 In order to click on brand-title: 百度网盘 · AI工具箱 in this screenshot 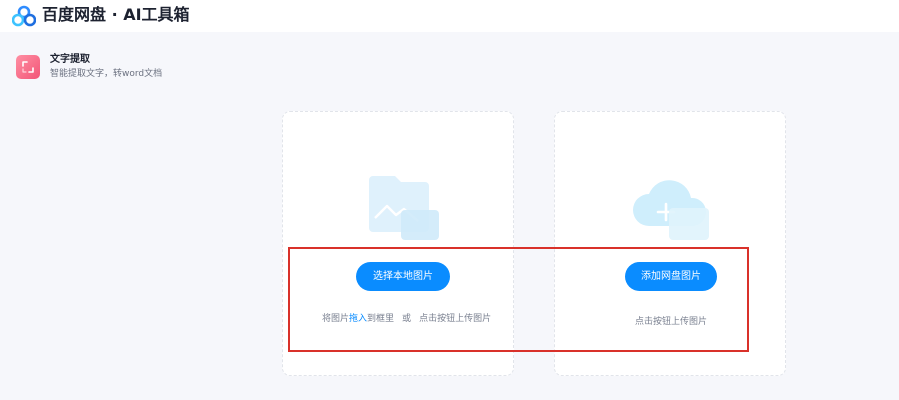, I will do `click(116, 15)`.